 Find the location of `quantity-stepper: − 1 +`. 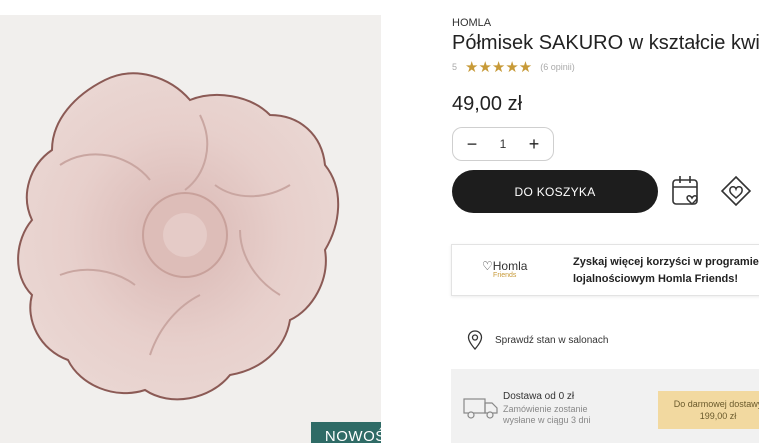

quantity-stepper: − 1 + is located at coordinates (503, 144).